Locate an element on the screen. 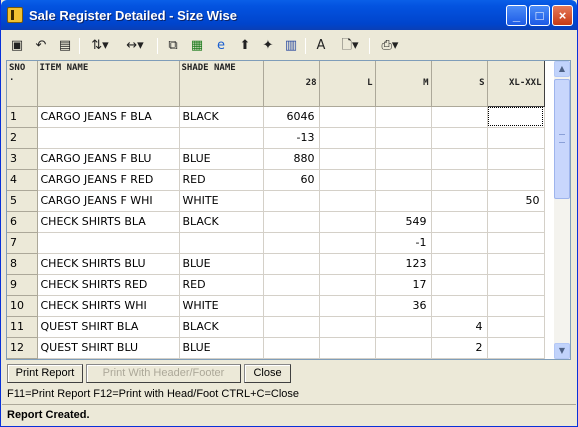 Image resolution: width=578 pixels, height=427 pixels. size-m-cell: 17 is located at coordinates (403, 285).